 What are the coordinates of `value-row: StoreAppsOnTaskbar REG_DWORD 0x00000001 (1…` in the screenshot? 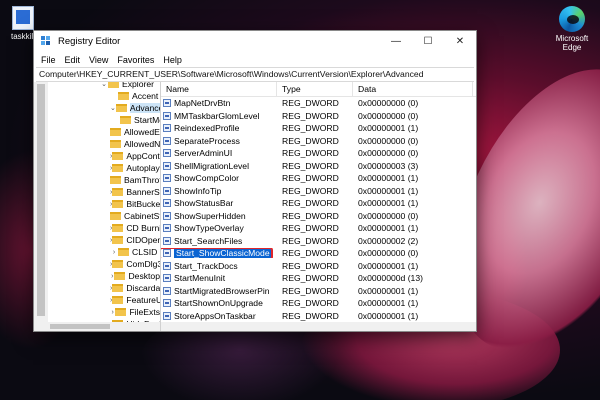 It's located at (318, 316).